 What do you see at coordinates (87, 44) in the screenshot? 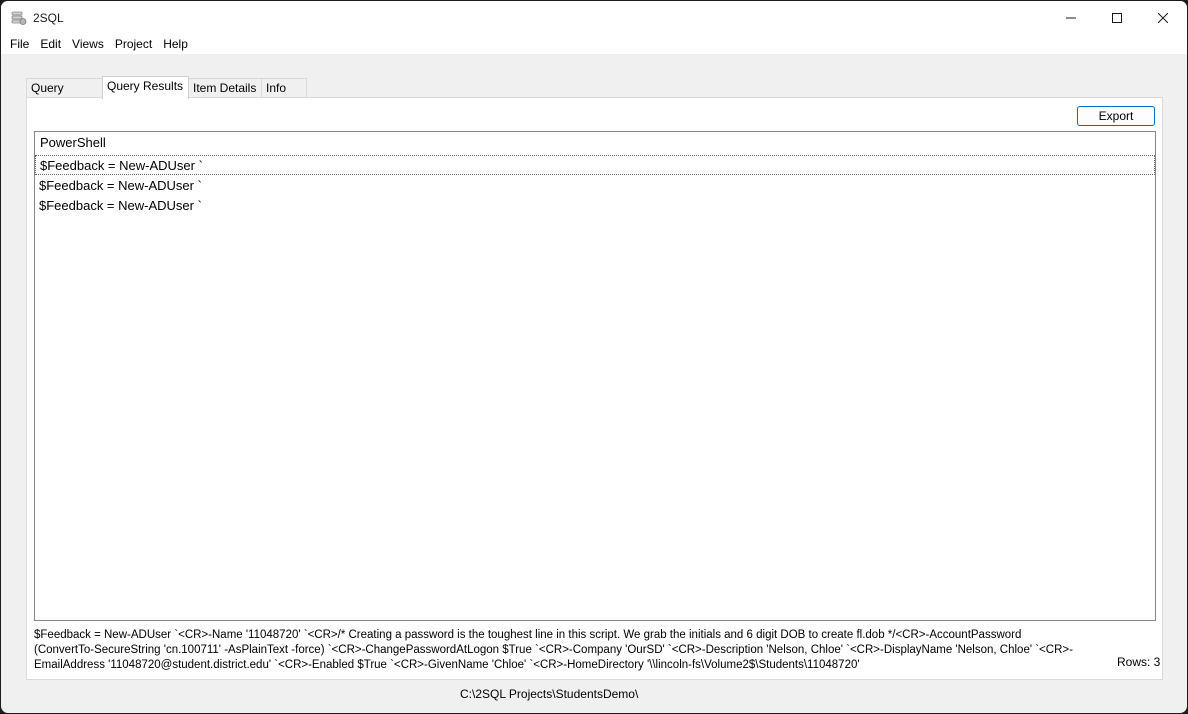
I see `menu-views: Views` at bounding box center [87, 44].